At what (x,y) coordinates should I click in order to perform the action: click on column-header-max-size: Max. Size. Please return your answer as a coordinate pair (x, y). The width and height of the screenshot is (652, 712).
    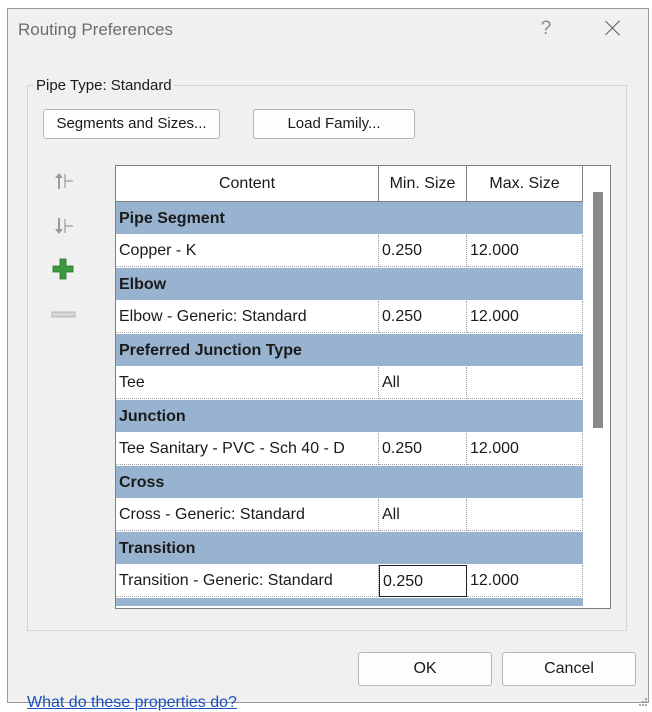
    Looking at the image, I should click on (525, 183).